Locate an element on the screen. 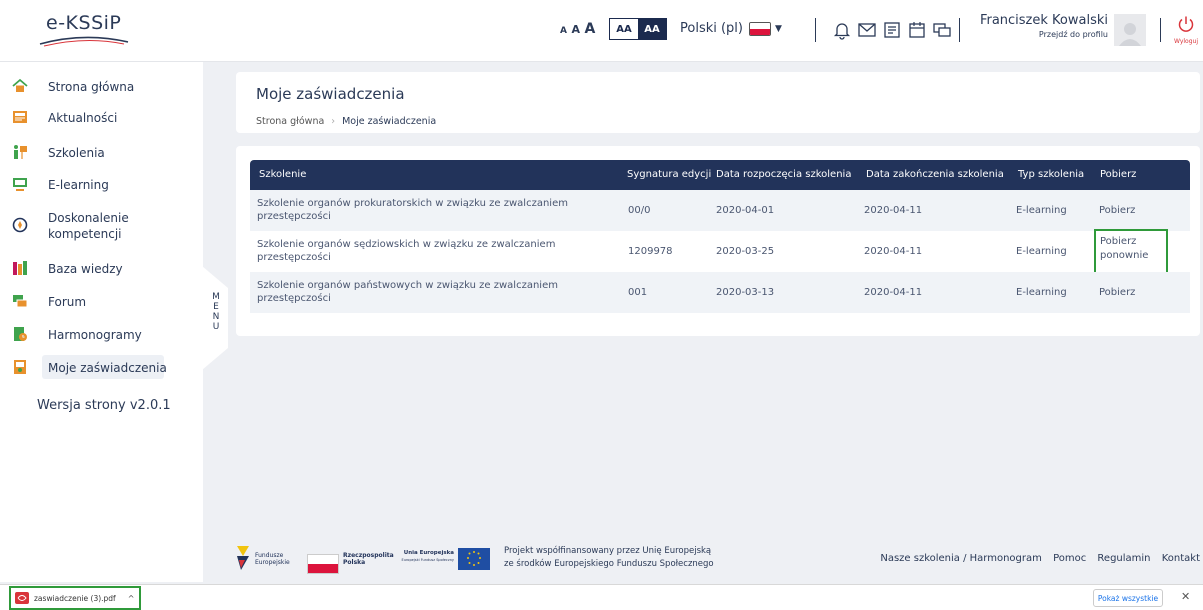 The width and height of the screenshot is (1203, 610). site-logo: e-KSSiP is located at coordinates (84, 30).